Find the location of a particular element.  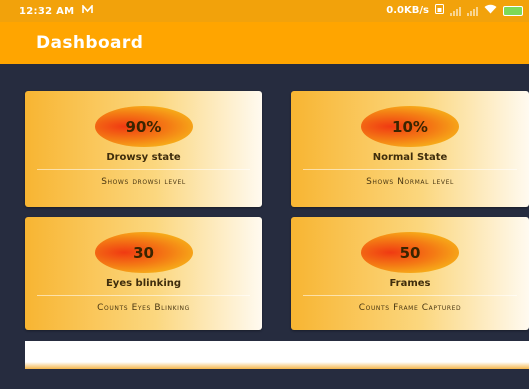

card-subtitle: Counts Frame Captured is located at coordinates (410, 308).